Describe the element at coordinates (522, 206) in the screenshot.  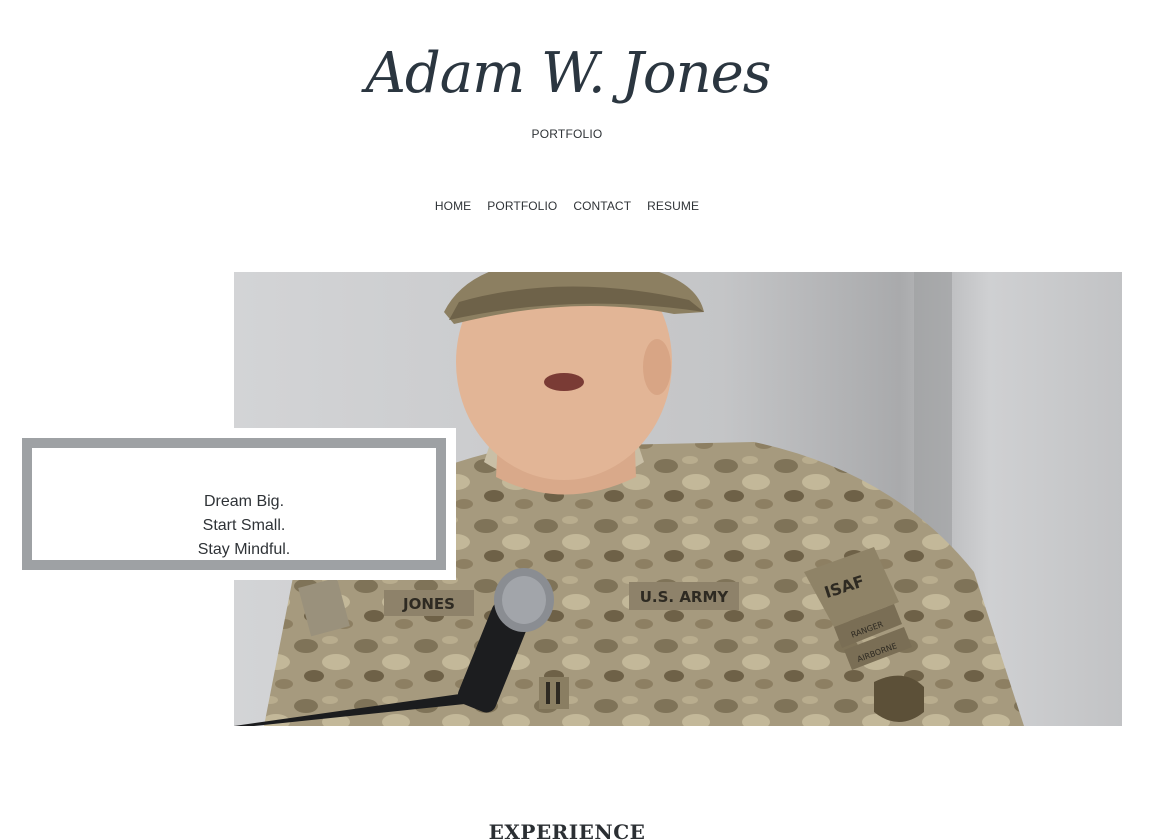
I see `nav-portfolio-link: PORTFOLIO` at that location.